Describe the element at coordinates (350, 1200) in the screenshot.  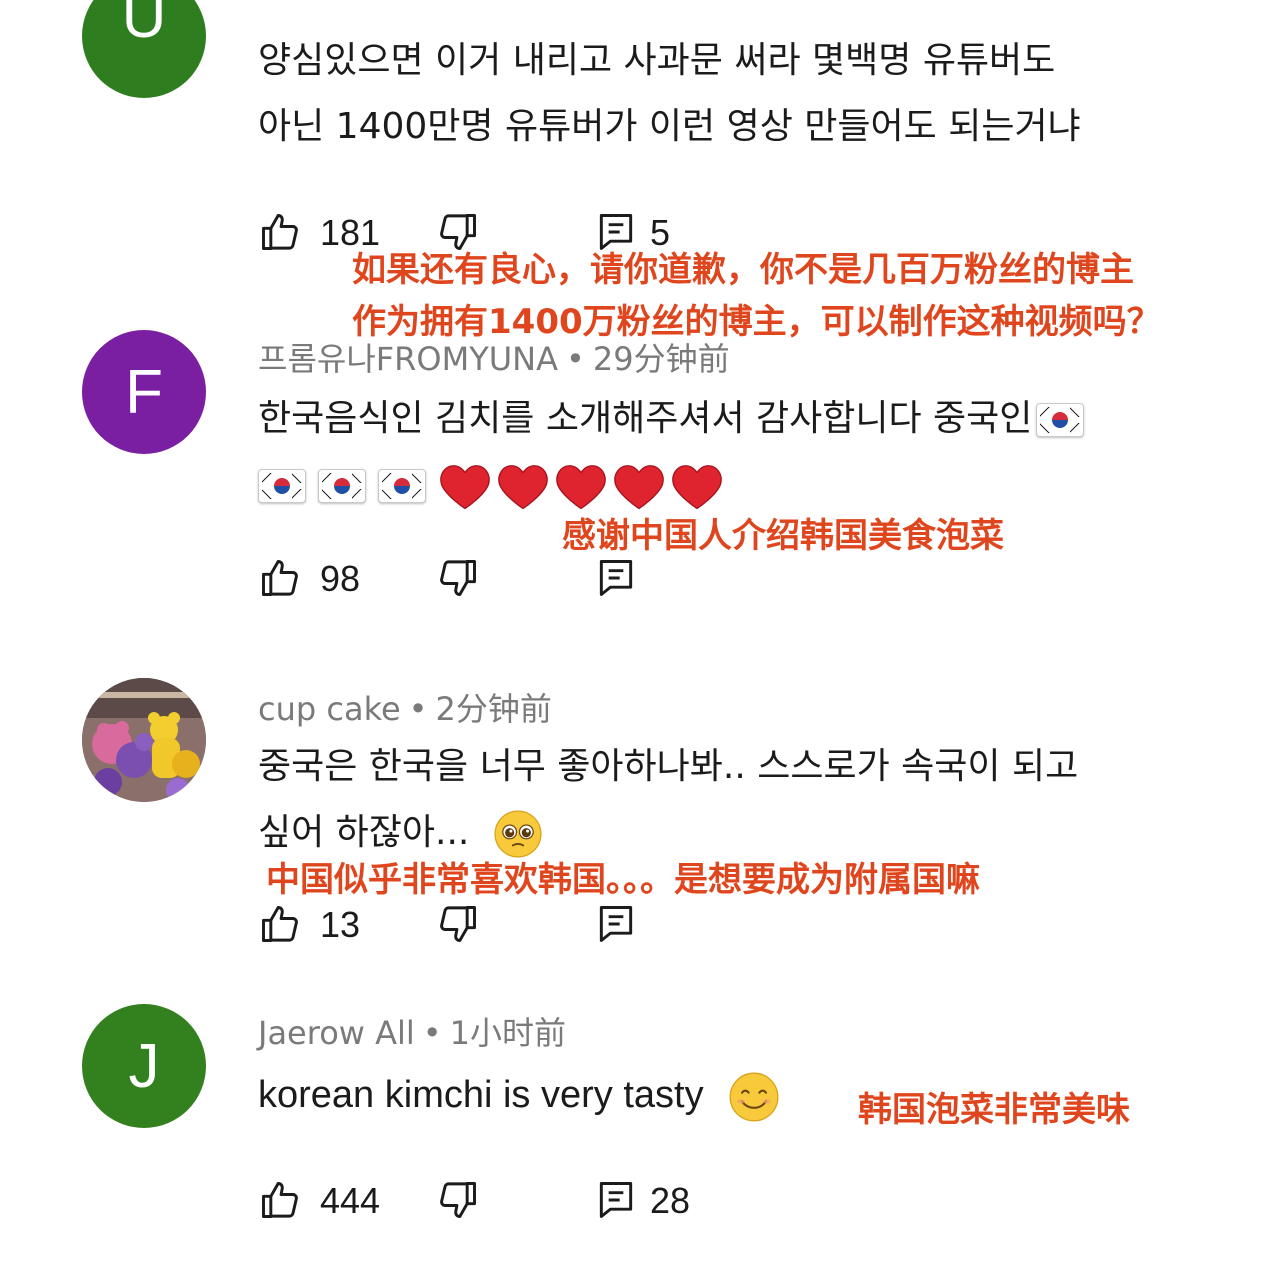
I see `like-count: 444` at that location.